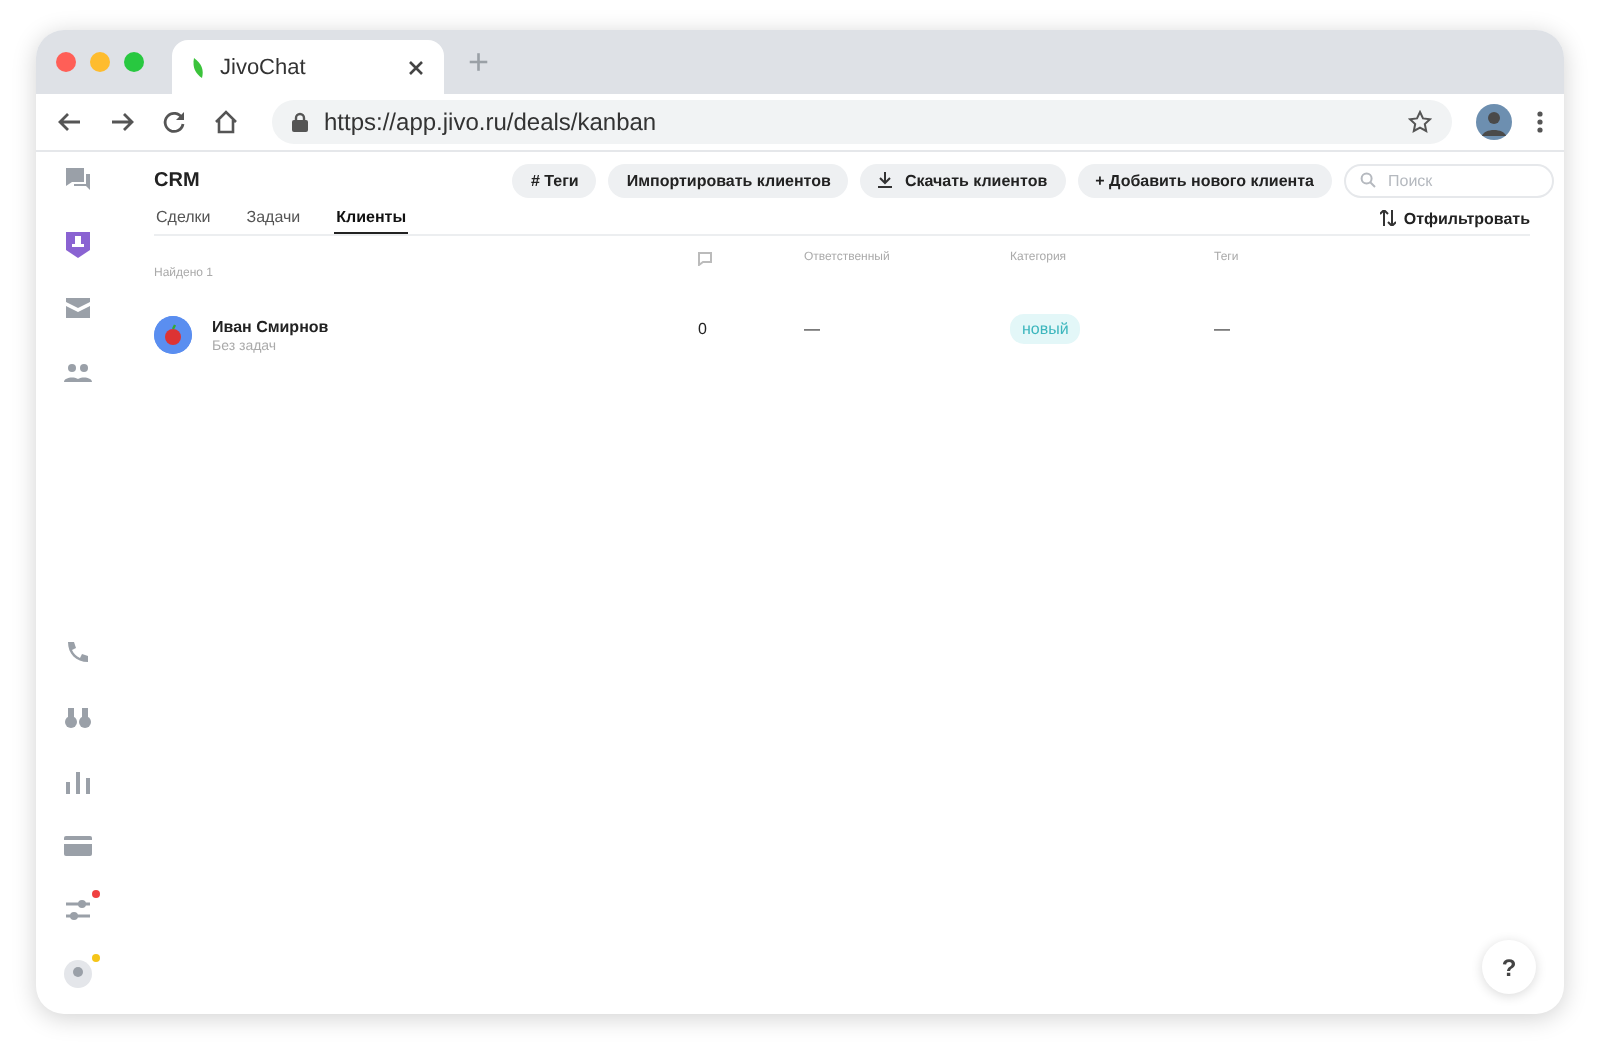  What do you see at coordinates (78, 974) in the screenshot?
I see `profile-icon` at bounding box center [78, 974].